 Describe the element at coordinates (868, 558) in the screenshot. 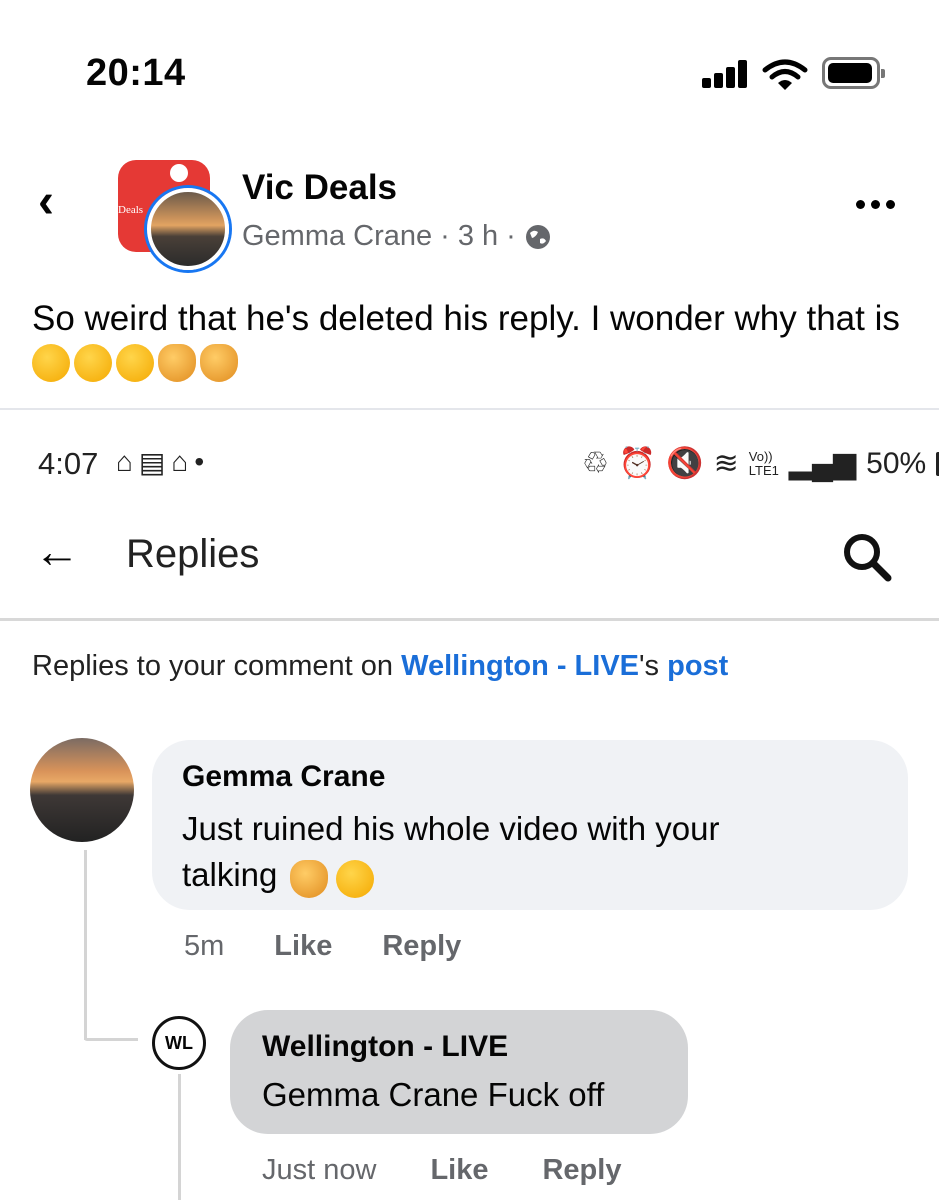

I see `search-icon` at that location.